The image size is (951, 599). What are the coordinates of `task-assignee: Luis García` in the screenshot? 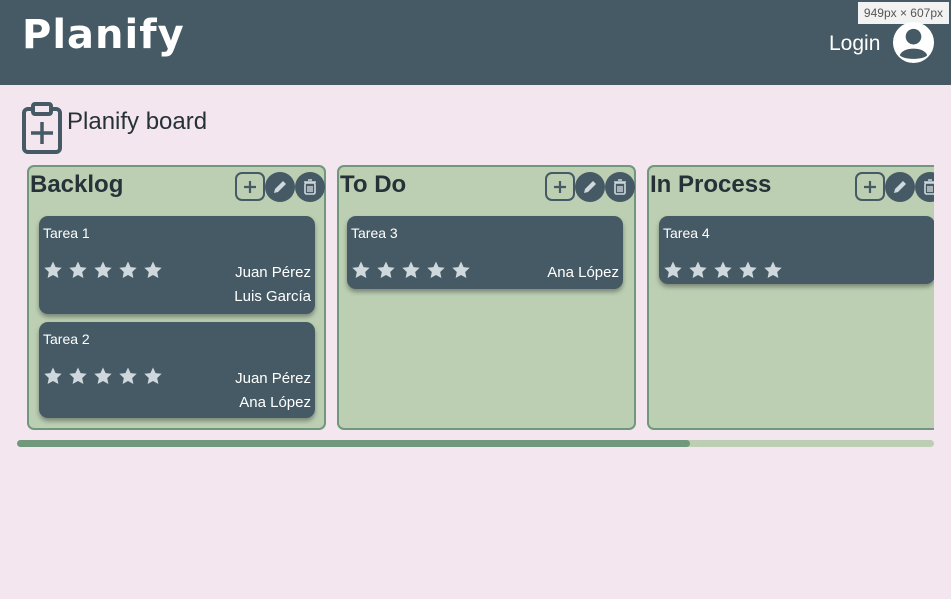 It's located at (272, 296).